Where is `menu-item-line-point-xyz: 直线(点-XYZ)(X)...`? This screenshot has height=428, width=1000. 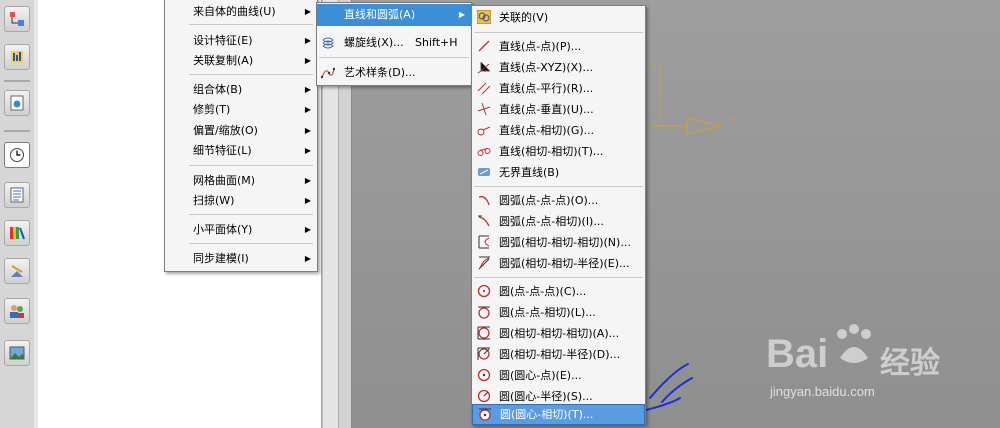
menu-item-line-point-xyz: 直线(点-XYZ)(X)... is located at coordinates (558, 67).